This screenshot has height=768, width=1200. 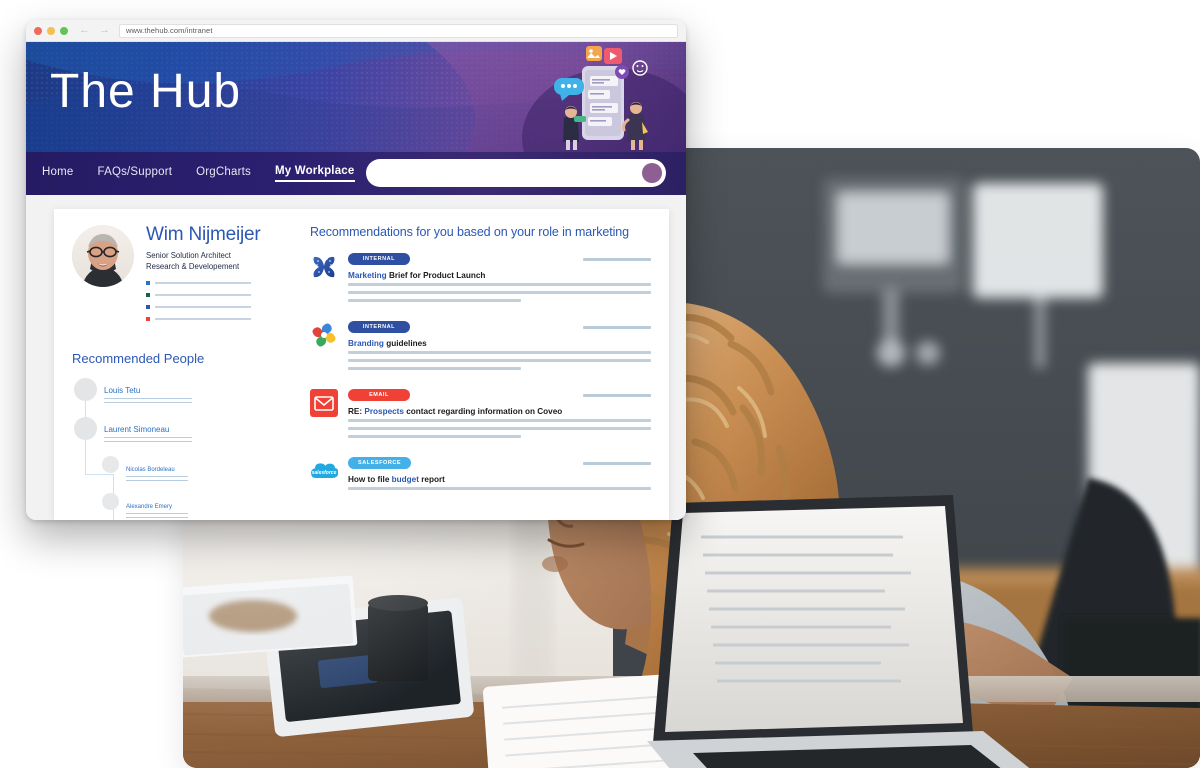 What do you see at coordinates (367, 275) in the screenshot?
I see `recommendation-title-highlight: Marketing` at bounding box center [367, 275].